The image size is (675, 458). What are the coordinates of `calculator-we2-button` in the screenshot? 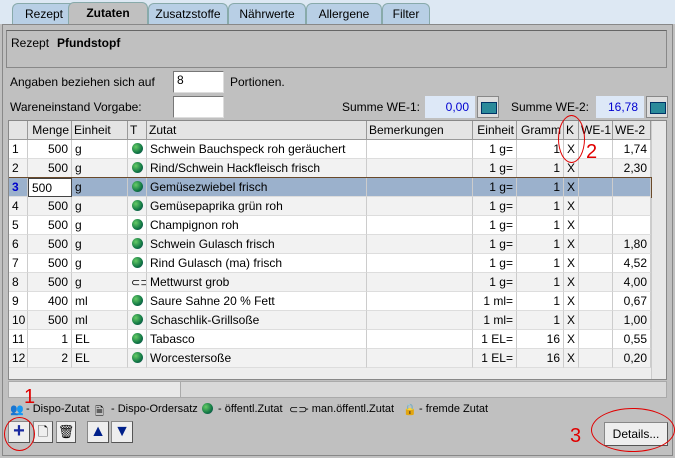 It's located at (657, 107).